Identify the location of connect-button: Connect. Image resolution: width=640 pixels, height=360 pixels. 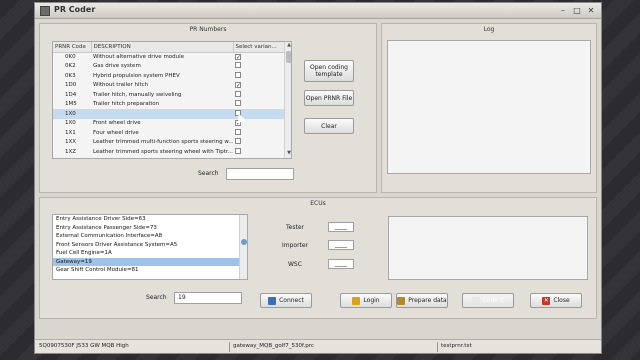
(286, 300).